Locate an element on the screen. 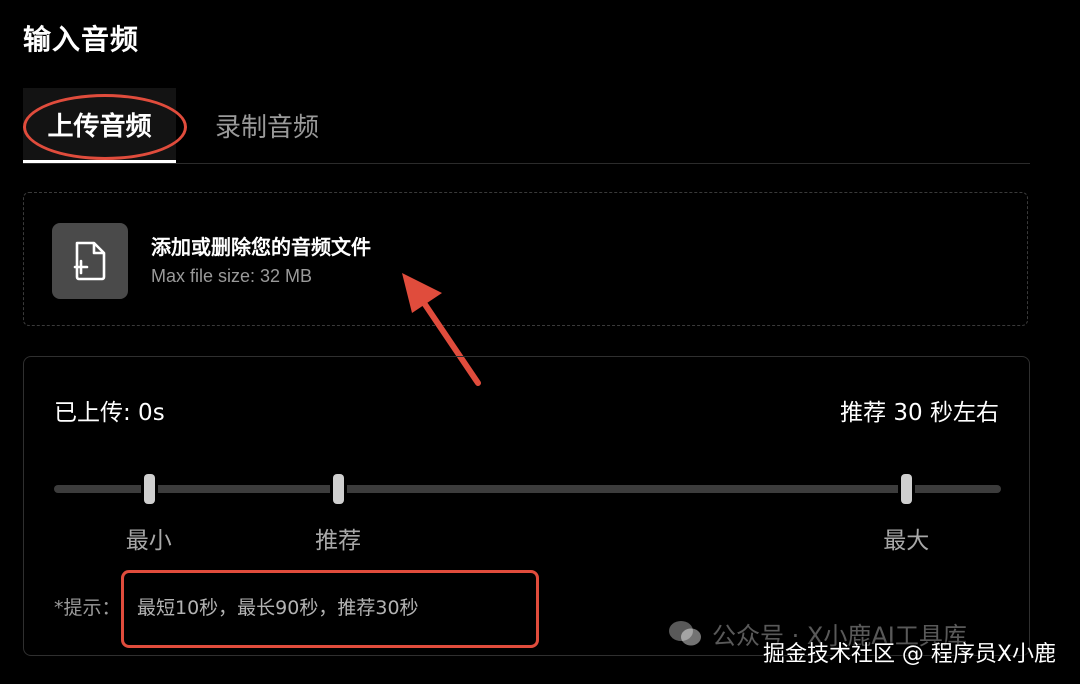 This screenshot has height=684, width=1080. tab-upload-audio: 上传音频 is located at coordinates (99, 125).